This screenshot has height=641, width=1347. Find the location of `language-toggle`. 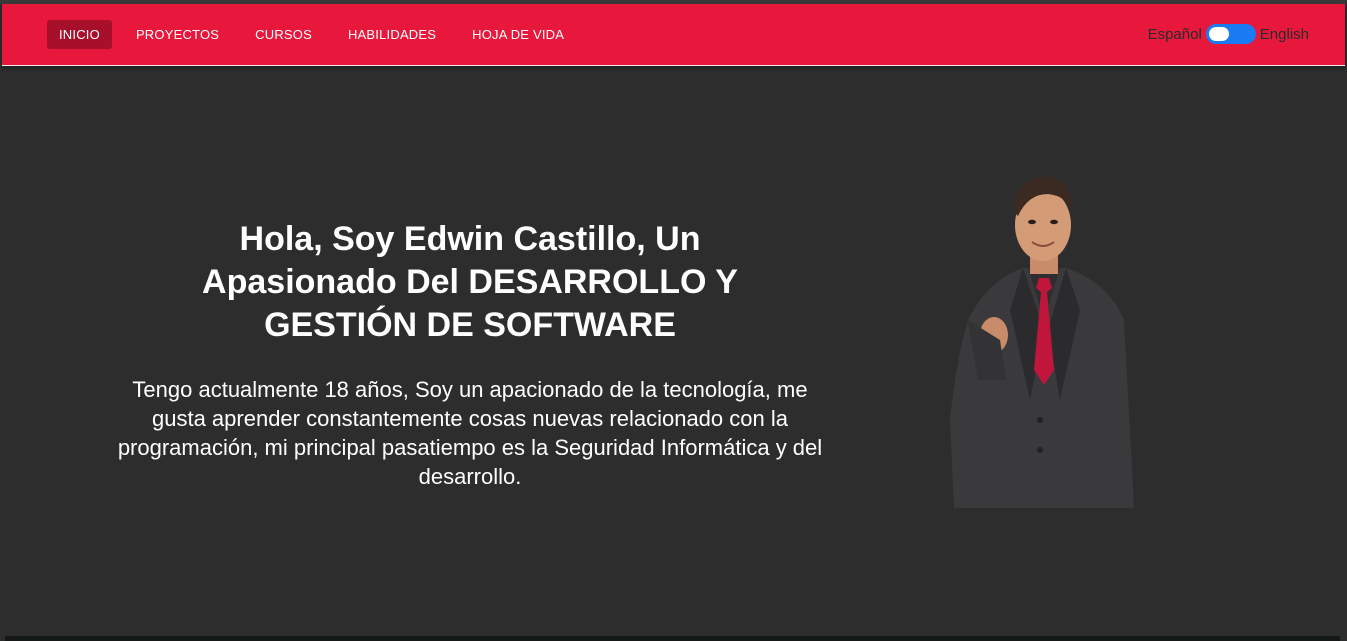

language-toggle is located at coordinates (1230, 34).